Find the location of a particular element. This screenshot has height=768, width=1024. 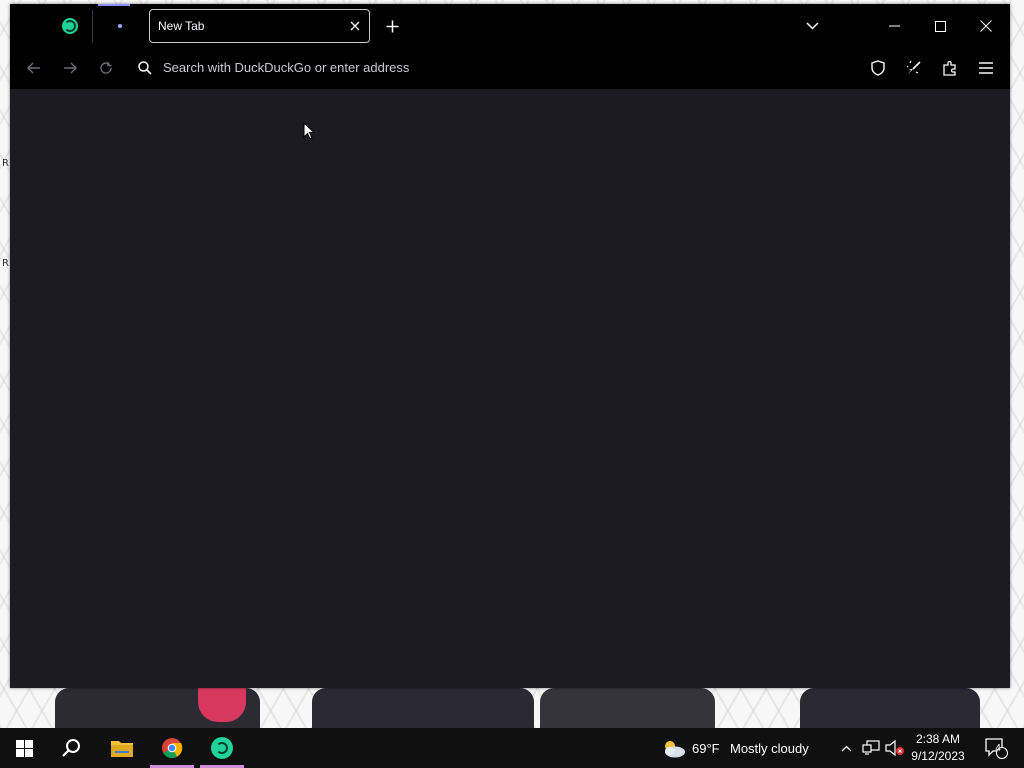

url-input: Search with DuckDuckGo or enter address is located at coordinates (286, 67).